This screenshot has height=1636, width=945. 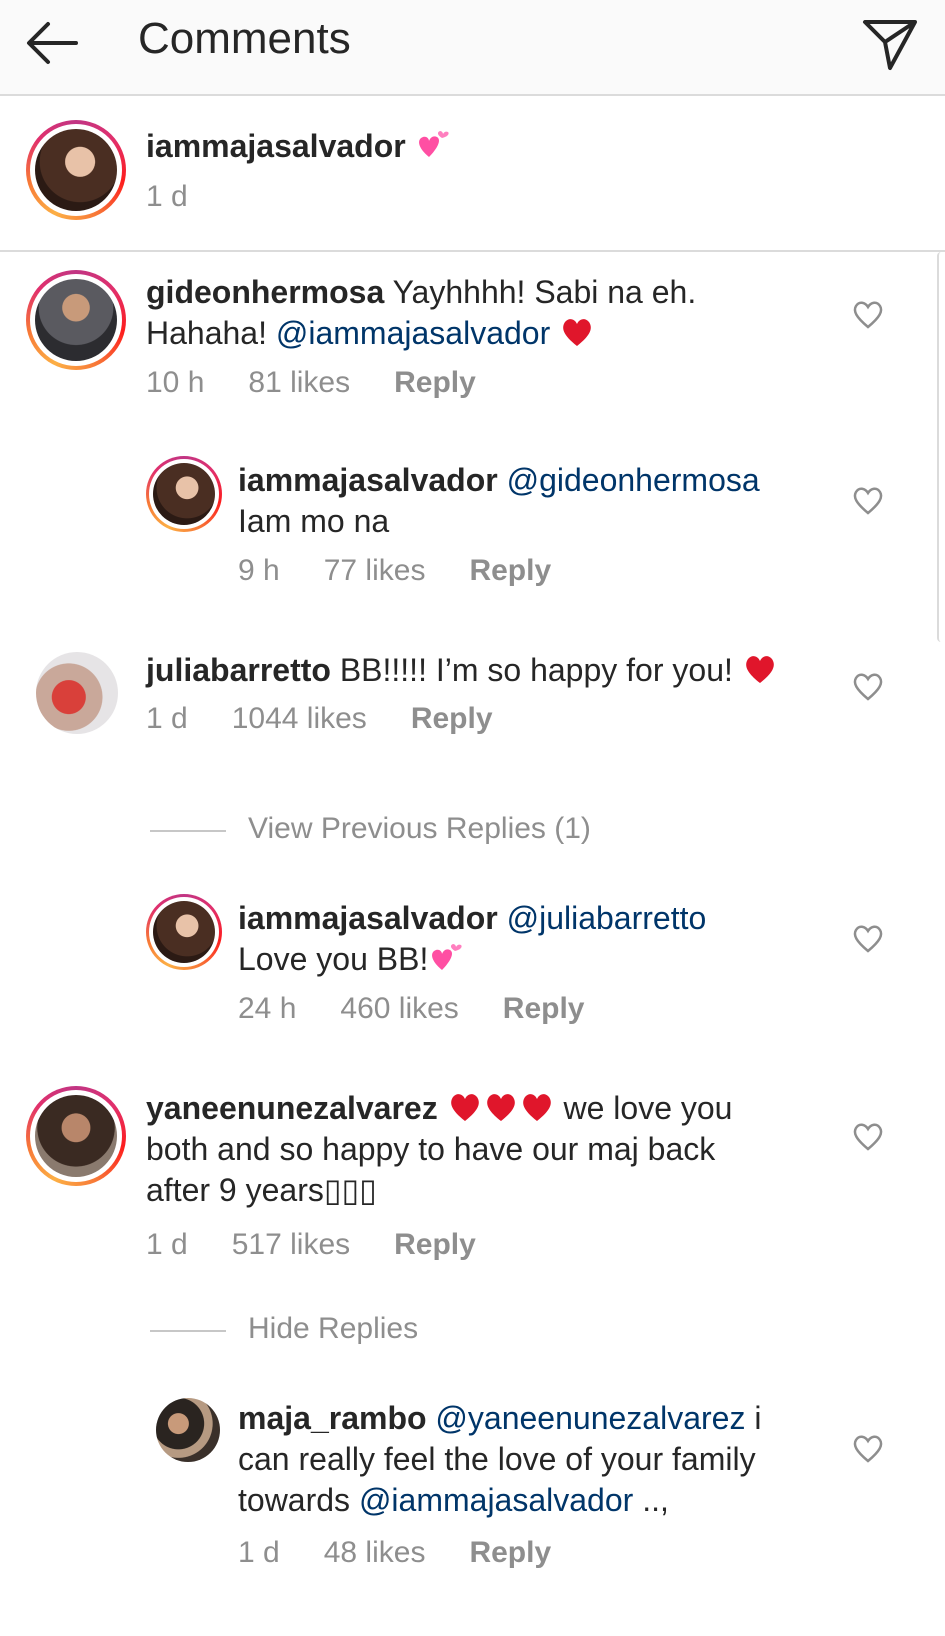 What do you see at coordinates (375, 1552) in the screenshot?
I see `likes-count: 48 likes` at bounding box center [375, 1552].